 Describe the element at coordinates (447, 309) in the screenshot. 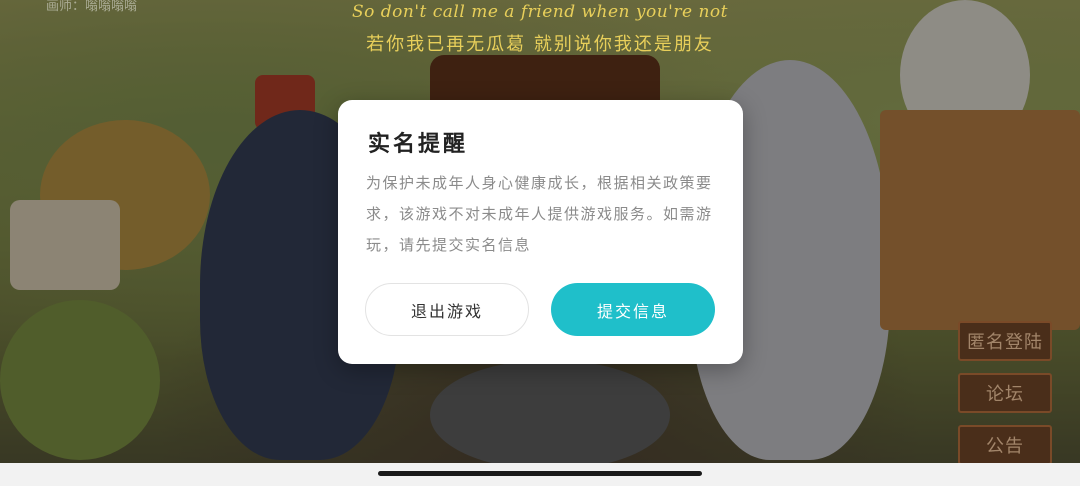

I see `exit-game-button: 退出游戏` at that location.